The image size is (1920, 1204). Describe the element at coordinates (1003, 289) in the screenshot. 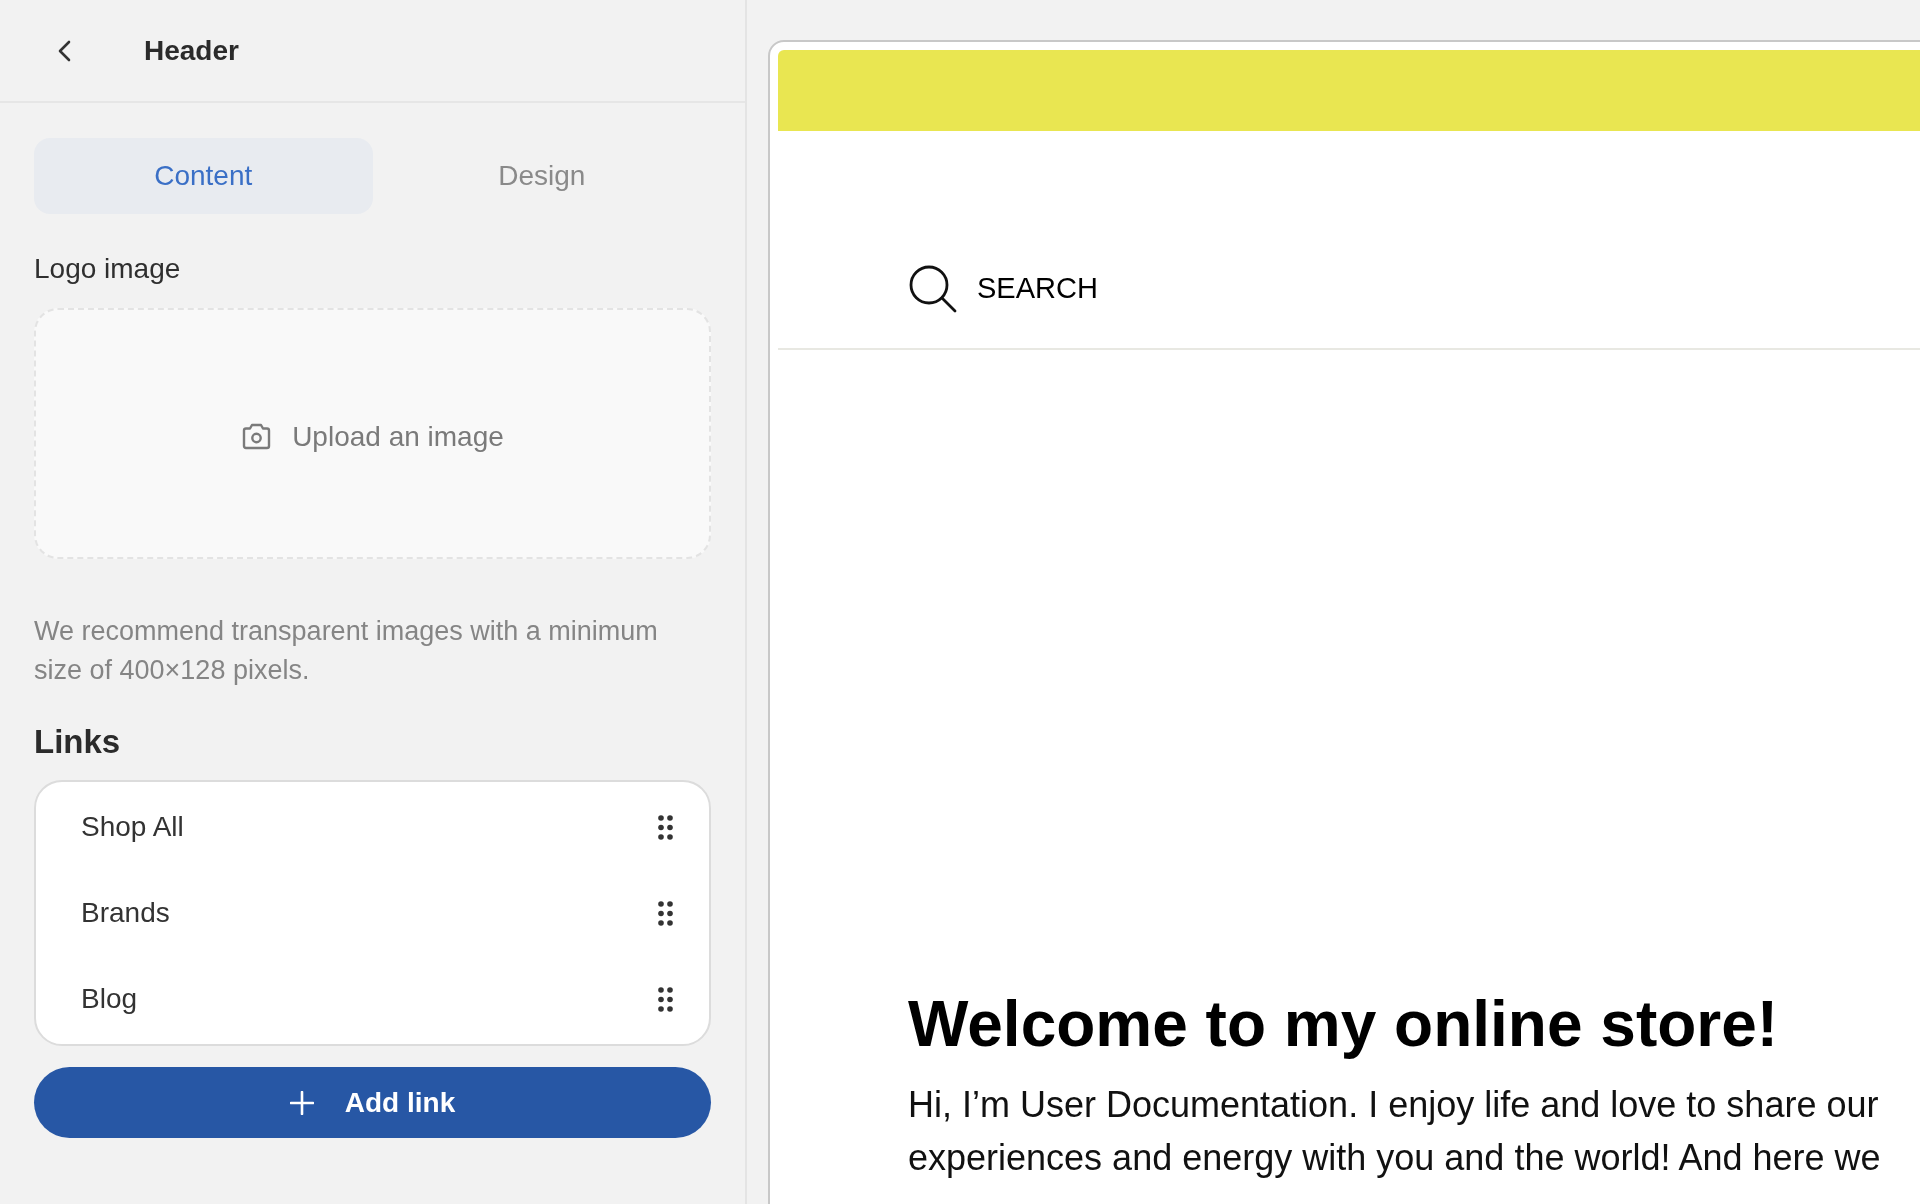

I see `search-link: SEARCH` at that location.